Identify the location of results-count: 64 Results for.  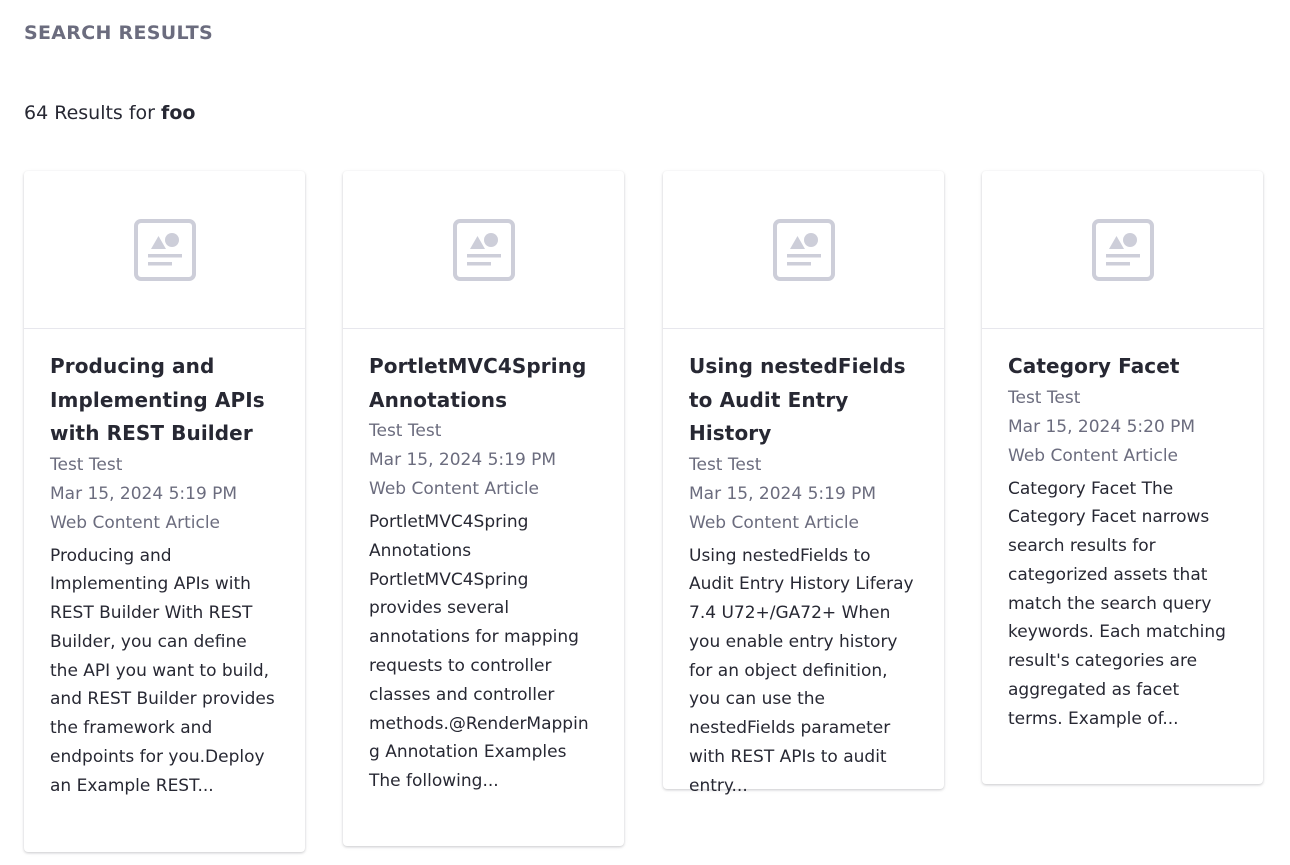
(89, 113).